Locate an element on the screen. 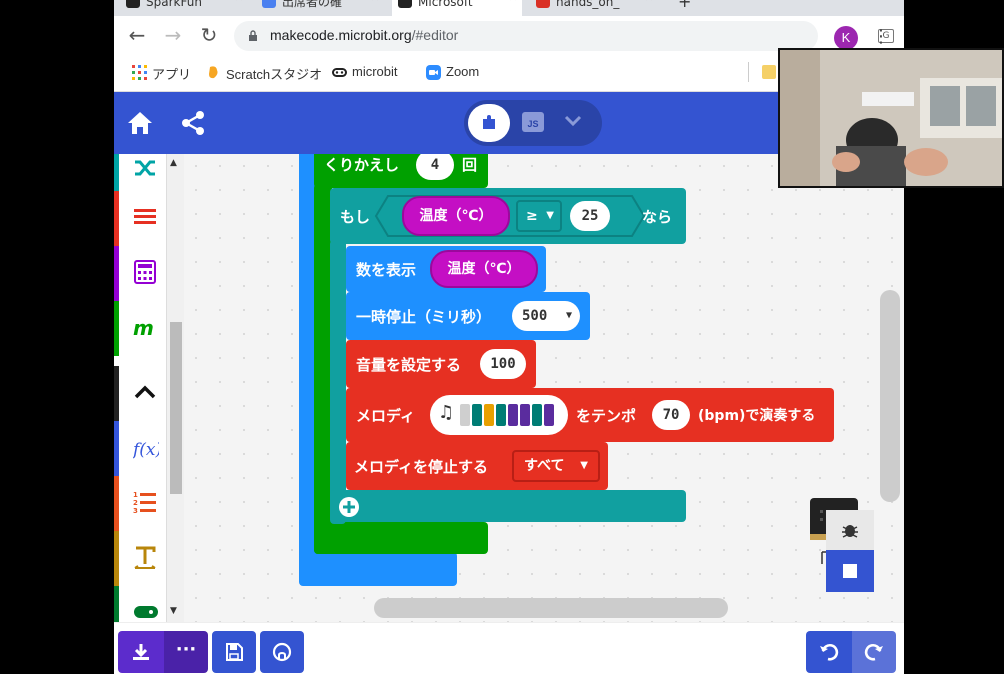  new-tab-button: + is located at coordinates (685, 8).